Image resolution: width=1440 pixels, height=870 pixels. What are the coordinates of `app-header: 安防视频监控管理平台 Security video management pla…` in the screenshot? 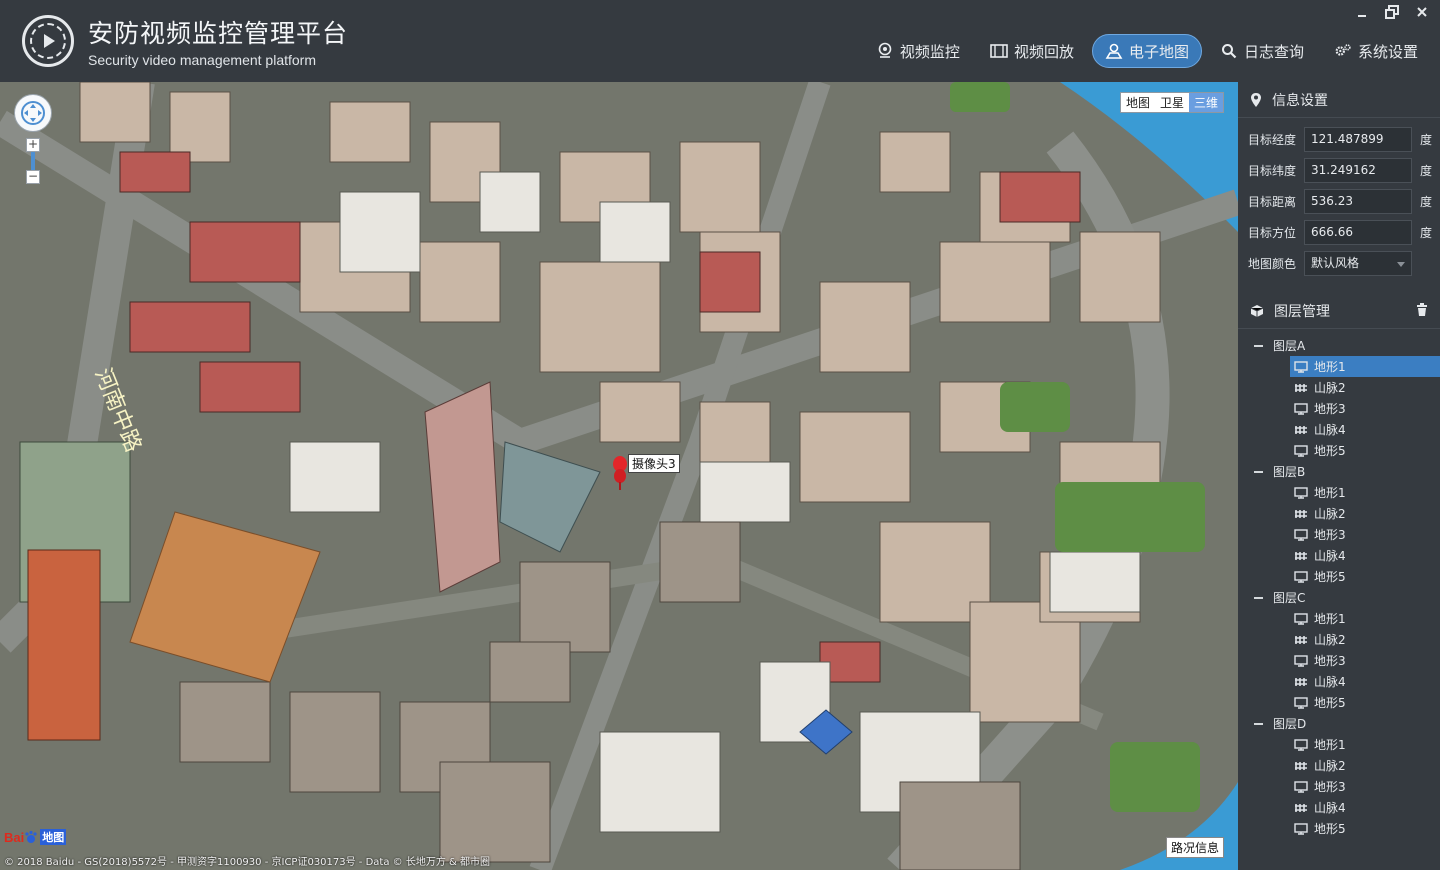 It's located at (720, 41).